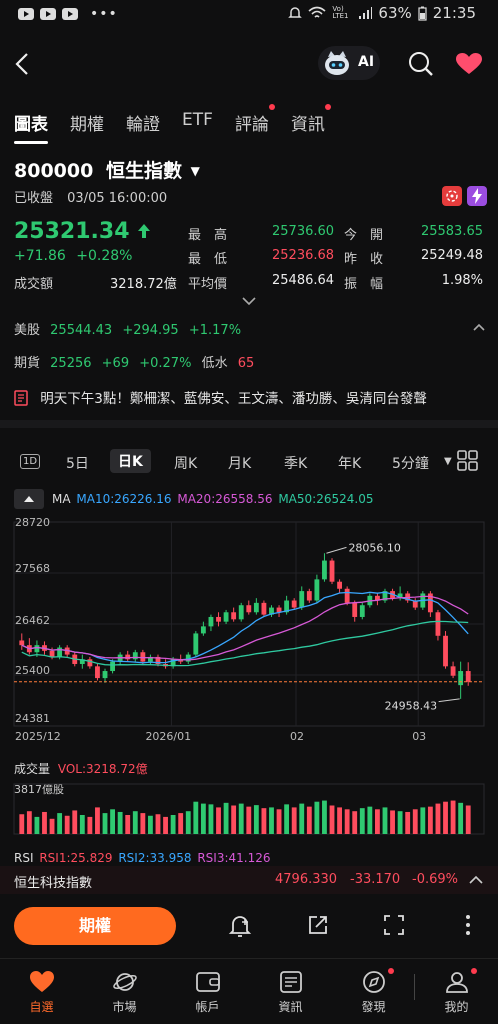 The width and height of the screenshot is (498, 1024). I want to click on youtube-icon, so click(26, 14).